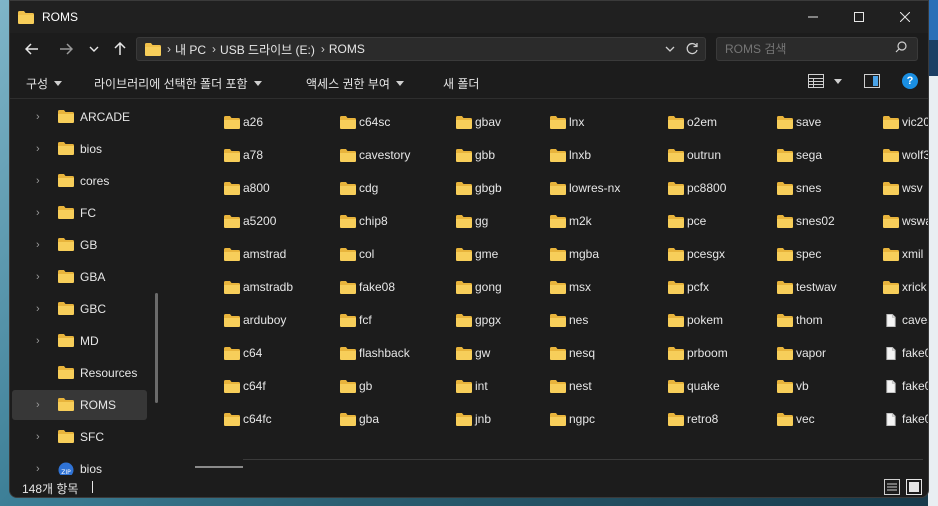 The image size is (938, 506). Describe the element at coordinates (692, 122) in the screenshot. I see `file-item: o2em` at that location.